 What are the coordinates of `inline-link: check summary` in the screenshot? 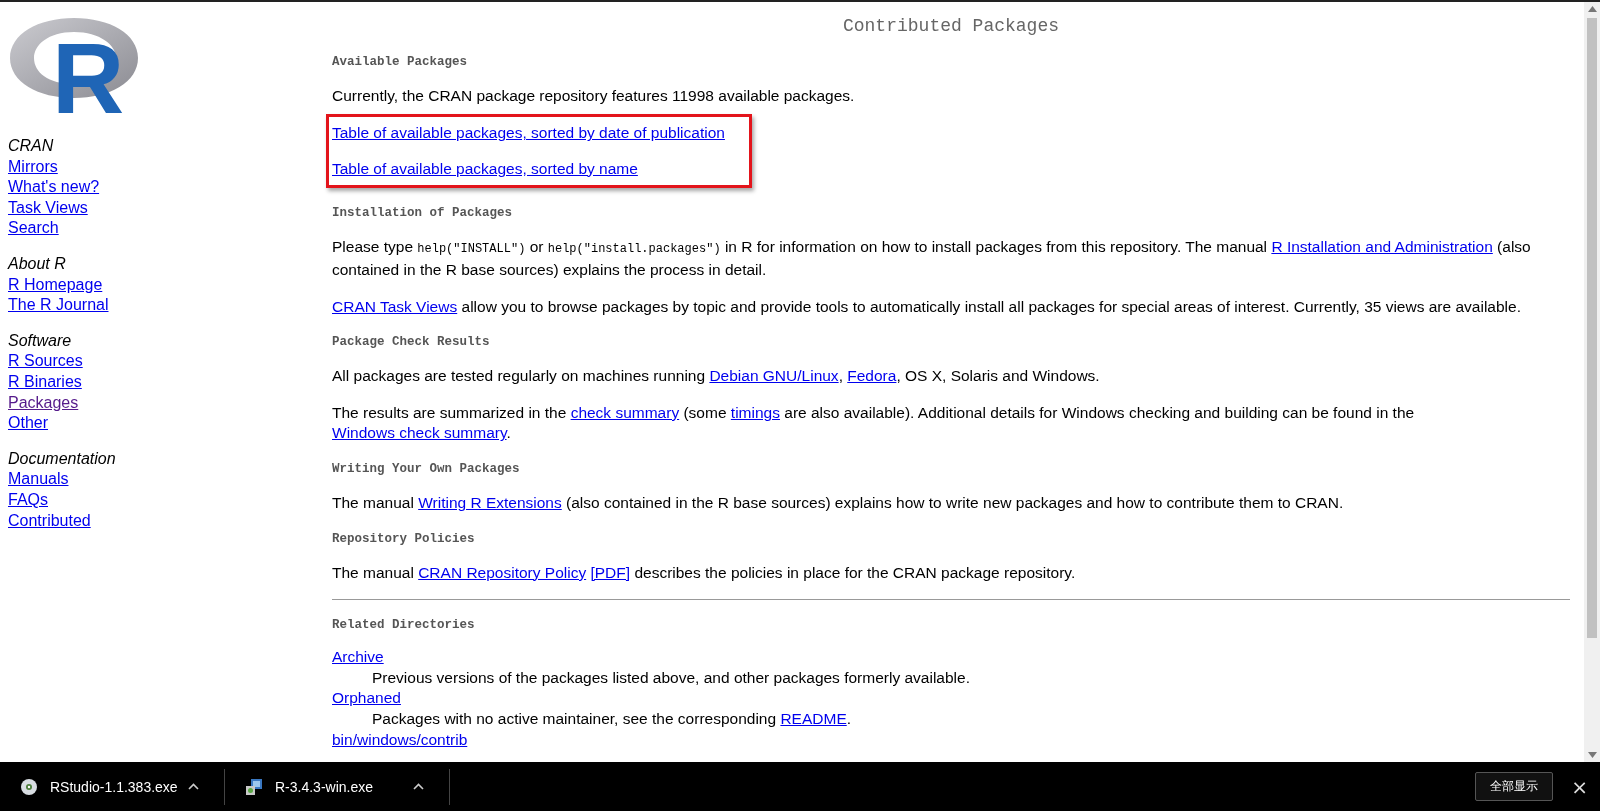 It's located at (625, 412).